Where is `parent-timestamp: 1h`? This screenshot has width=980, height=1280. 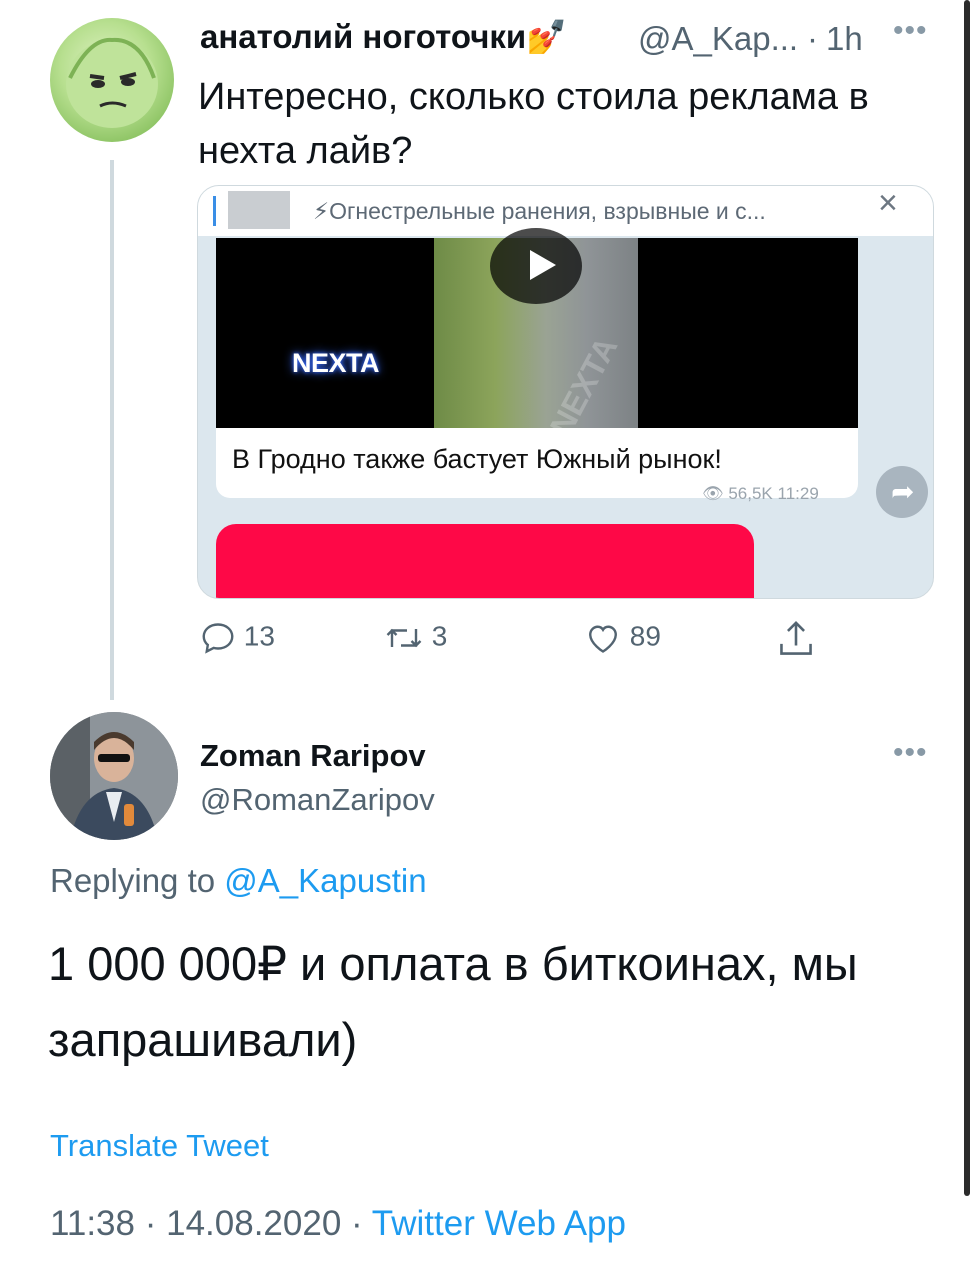
parent-timestamp: 1h is located at coordinates (844, 39).